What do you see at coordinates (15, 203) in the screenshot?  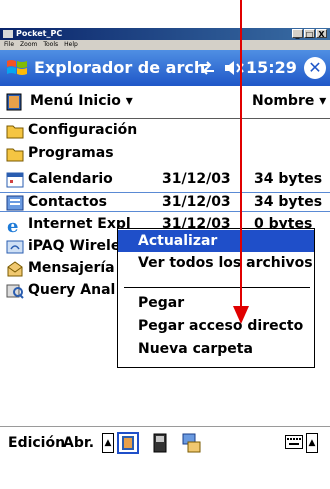 I see `contacts-icon` at bounding box center [15, 203].